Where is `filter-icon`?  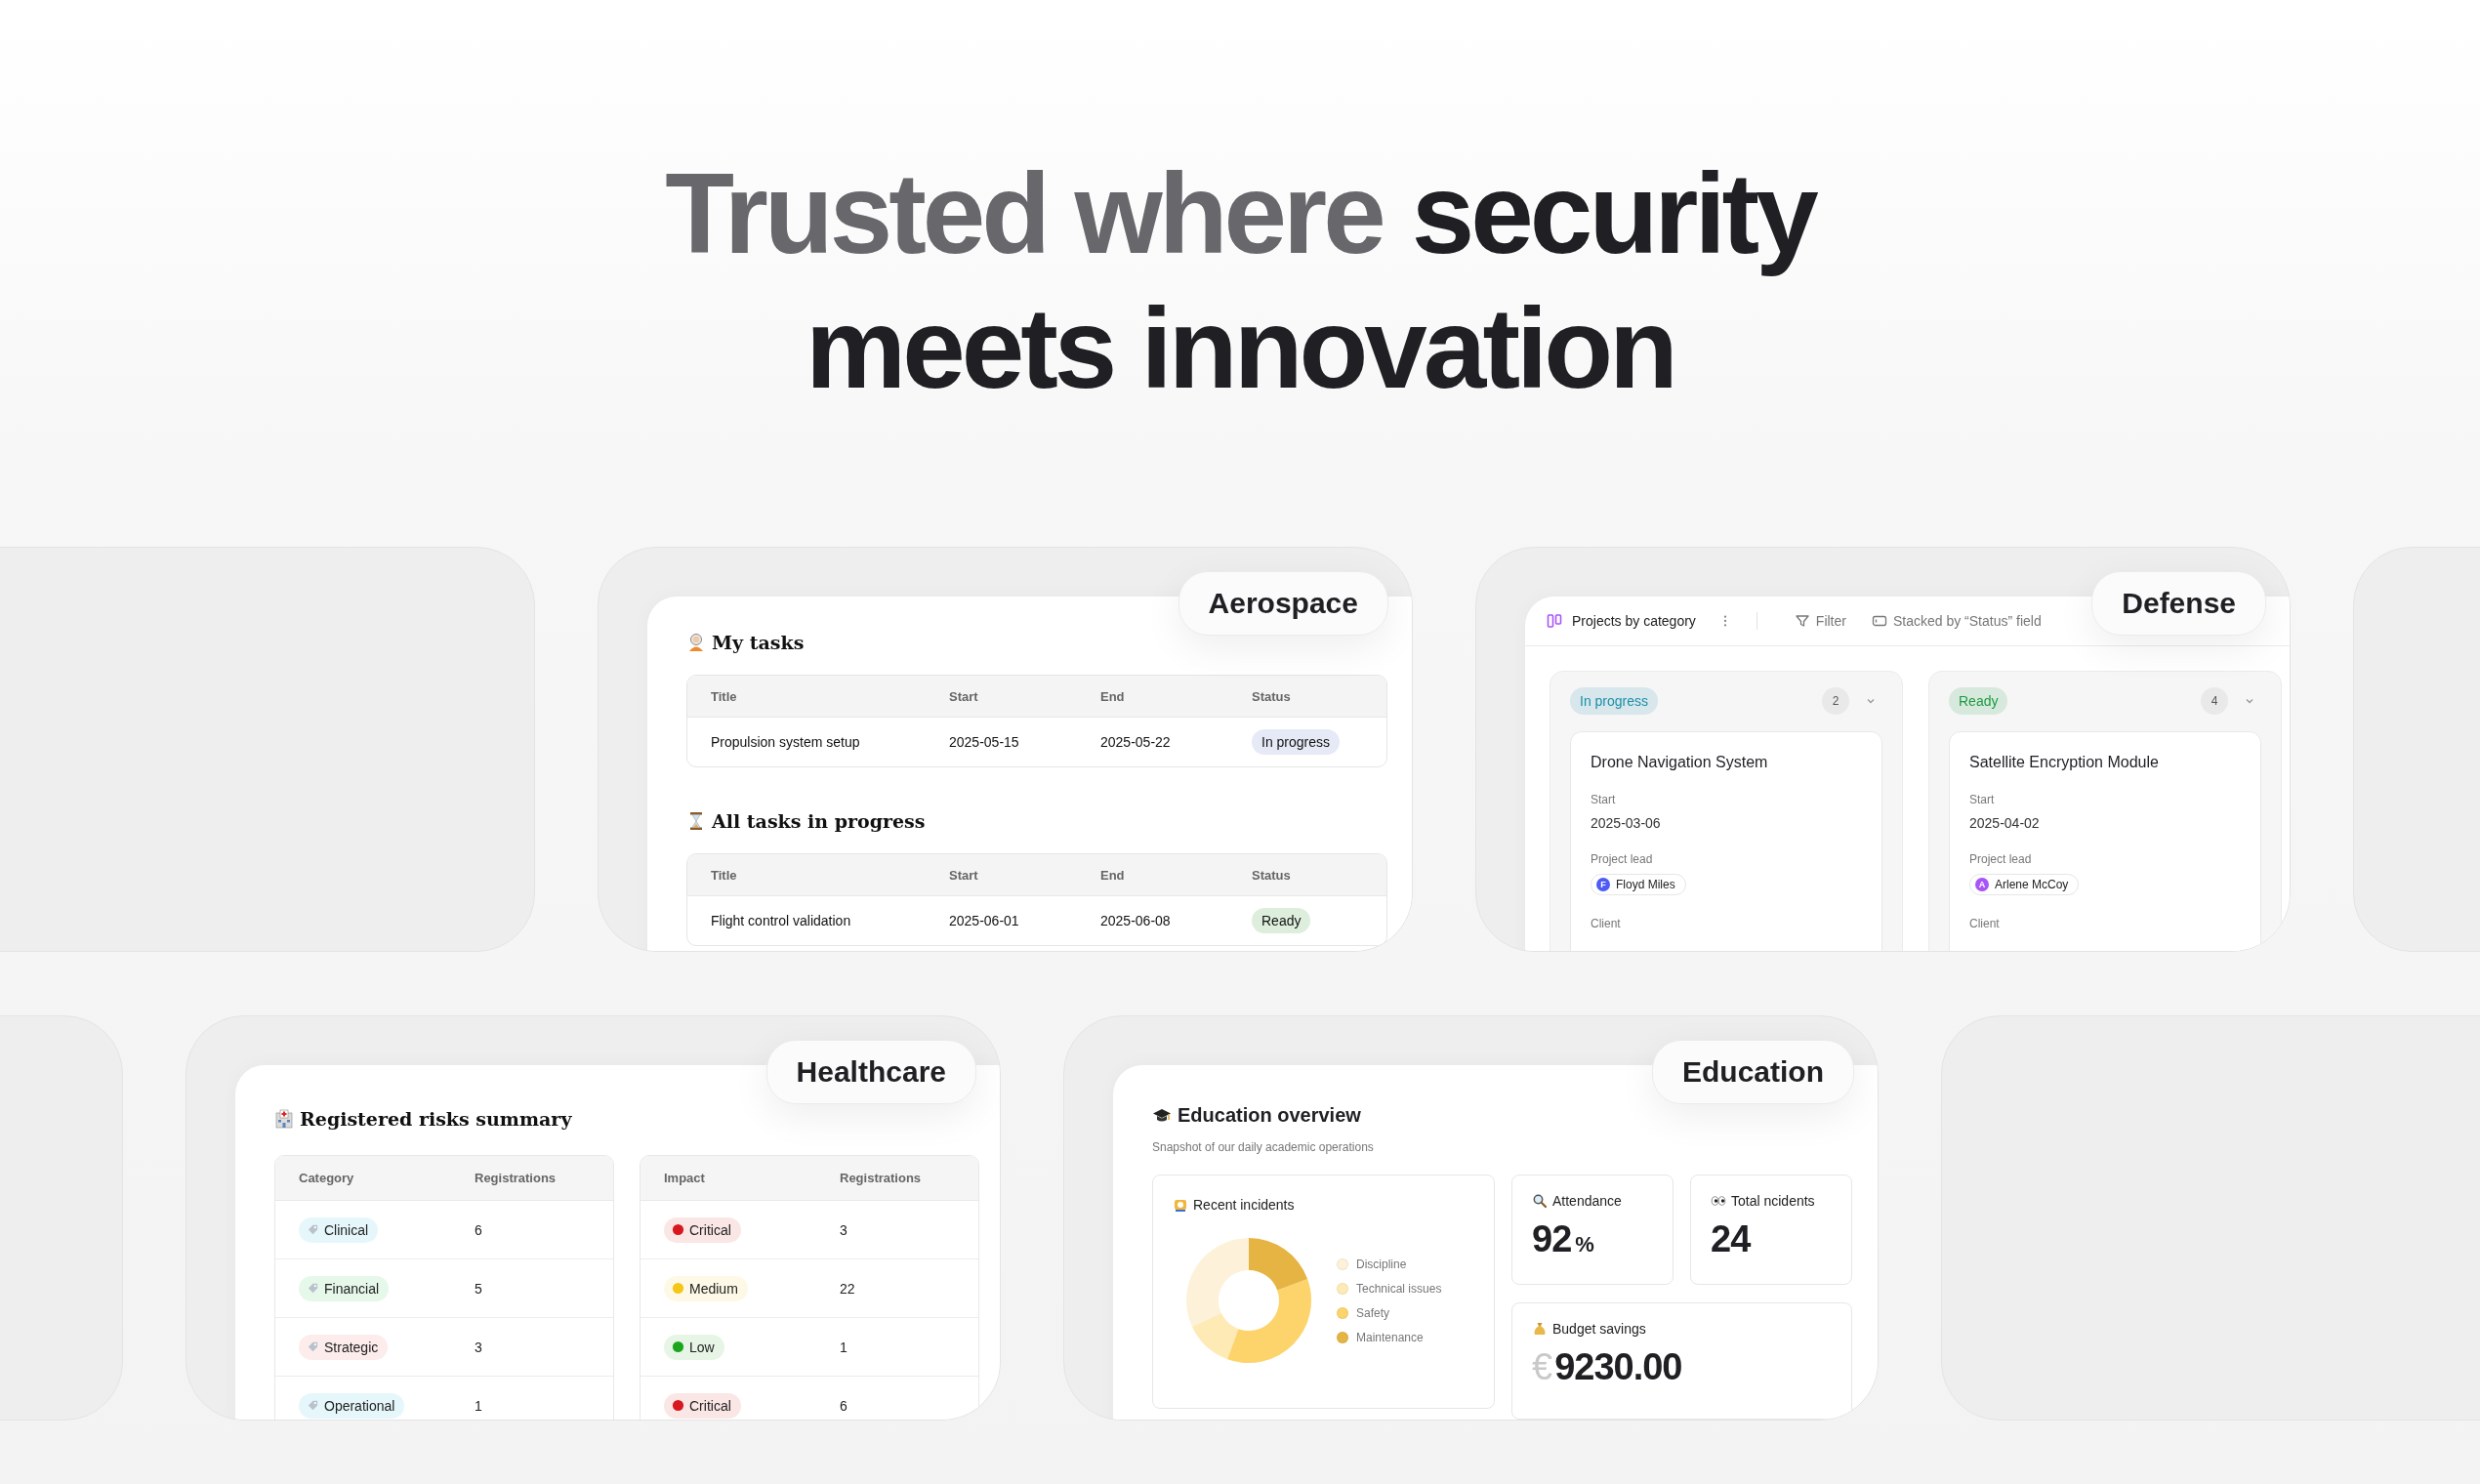 filter-icon is located at coordinates (1802, 621).